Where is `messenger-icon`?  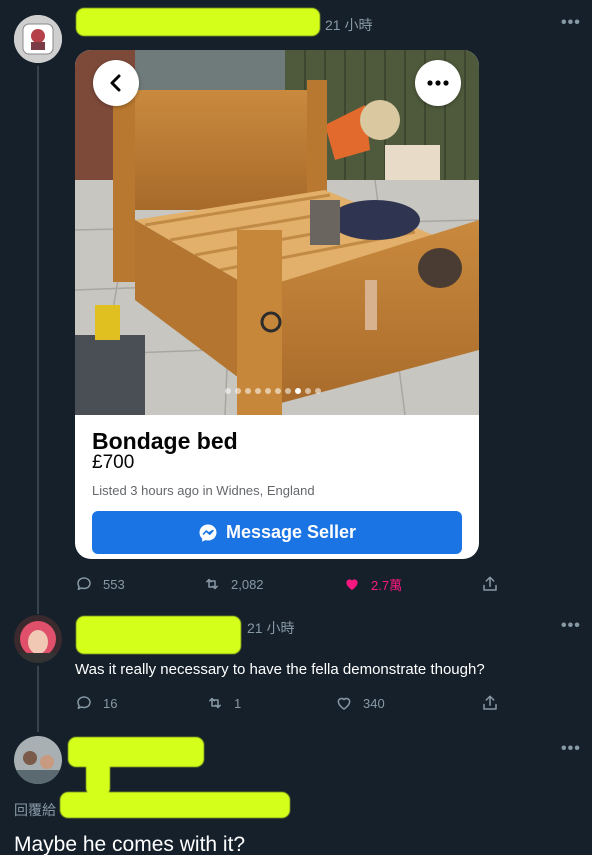 messenger-icon is located at coordinates (208, 533).